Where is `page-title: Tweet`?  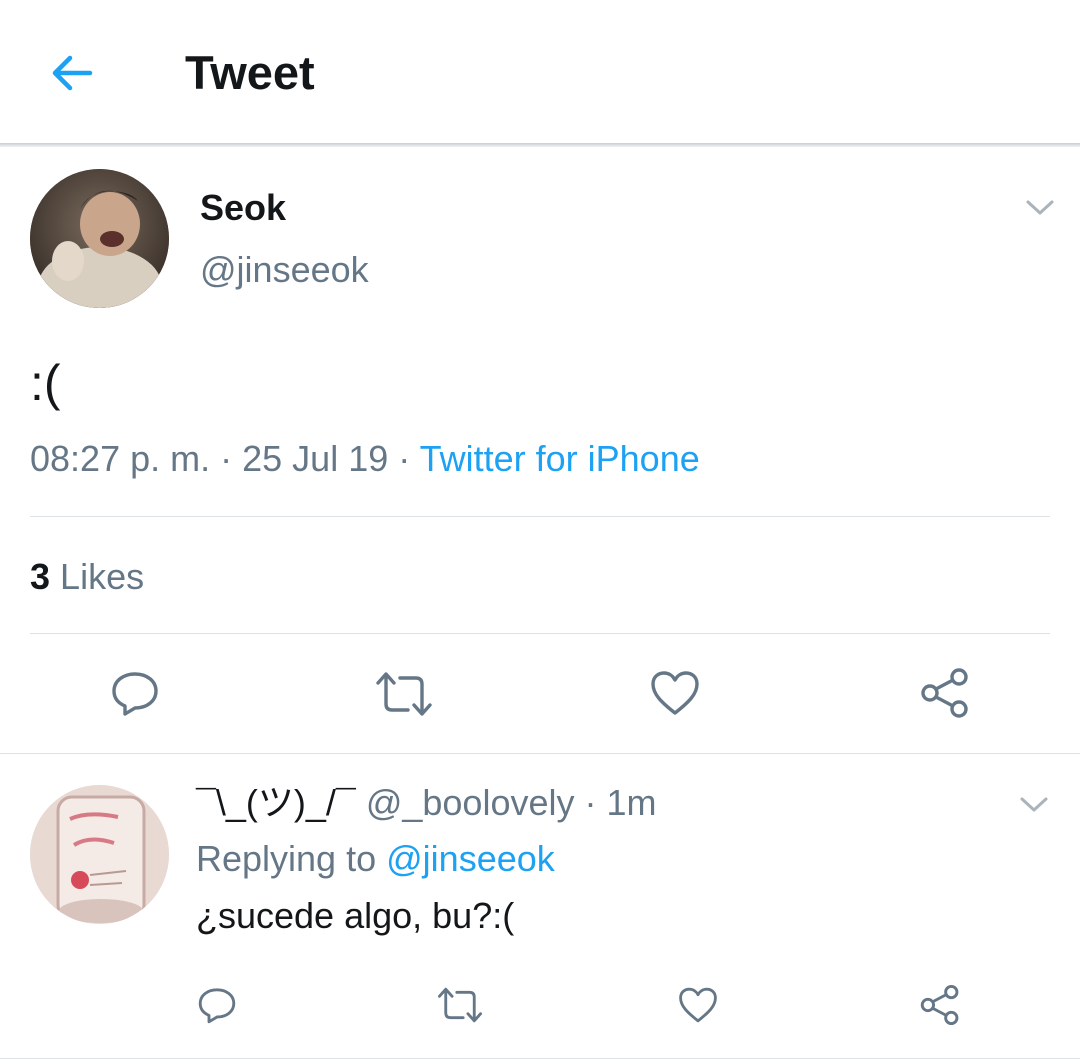
page-title: Tweet is located at coordinates (250, 72).